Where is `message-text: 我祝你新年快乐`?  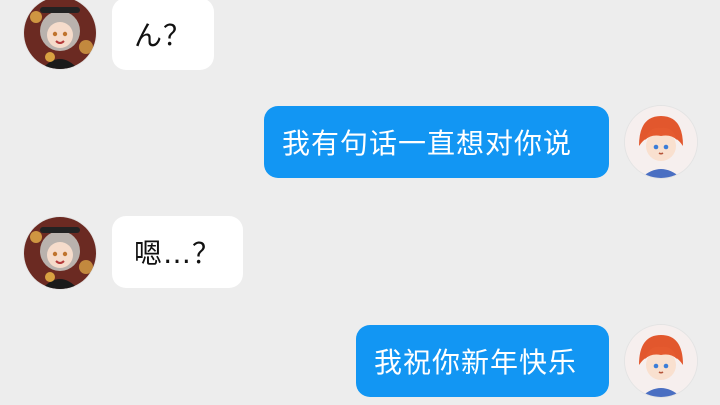
message-text: 我祝你新年快乐 is located at coordinates (476, 362).